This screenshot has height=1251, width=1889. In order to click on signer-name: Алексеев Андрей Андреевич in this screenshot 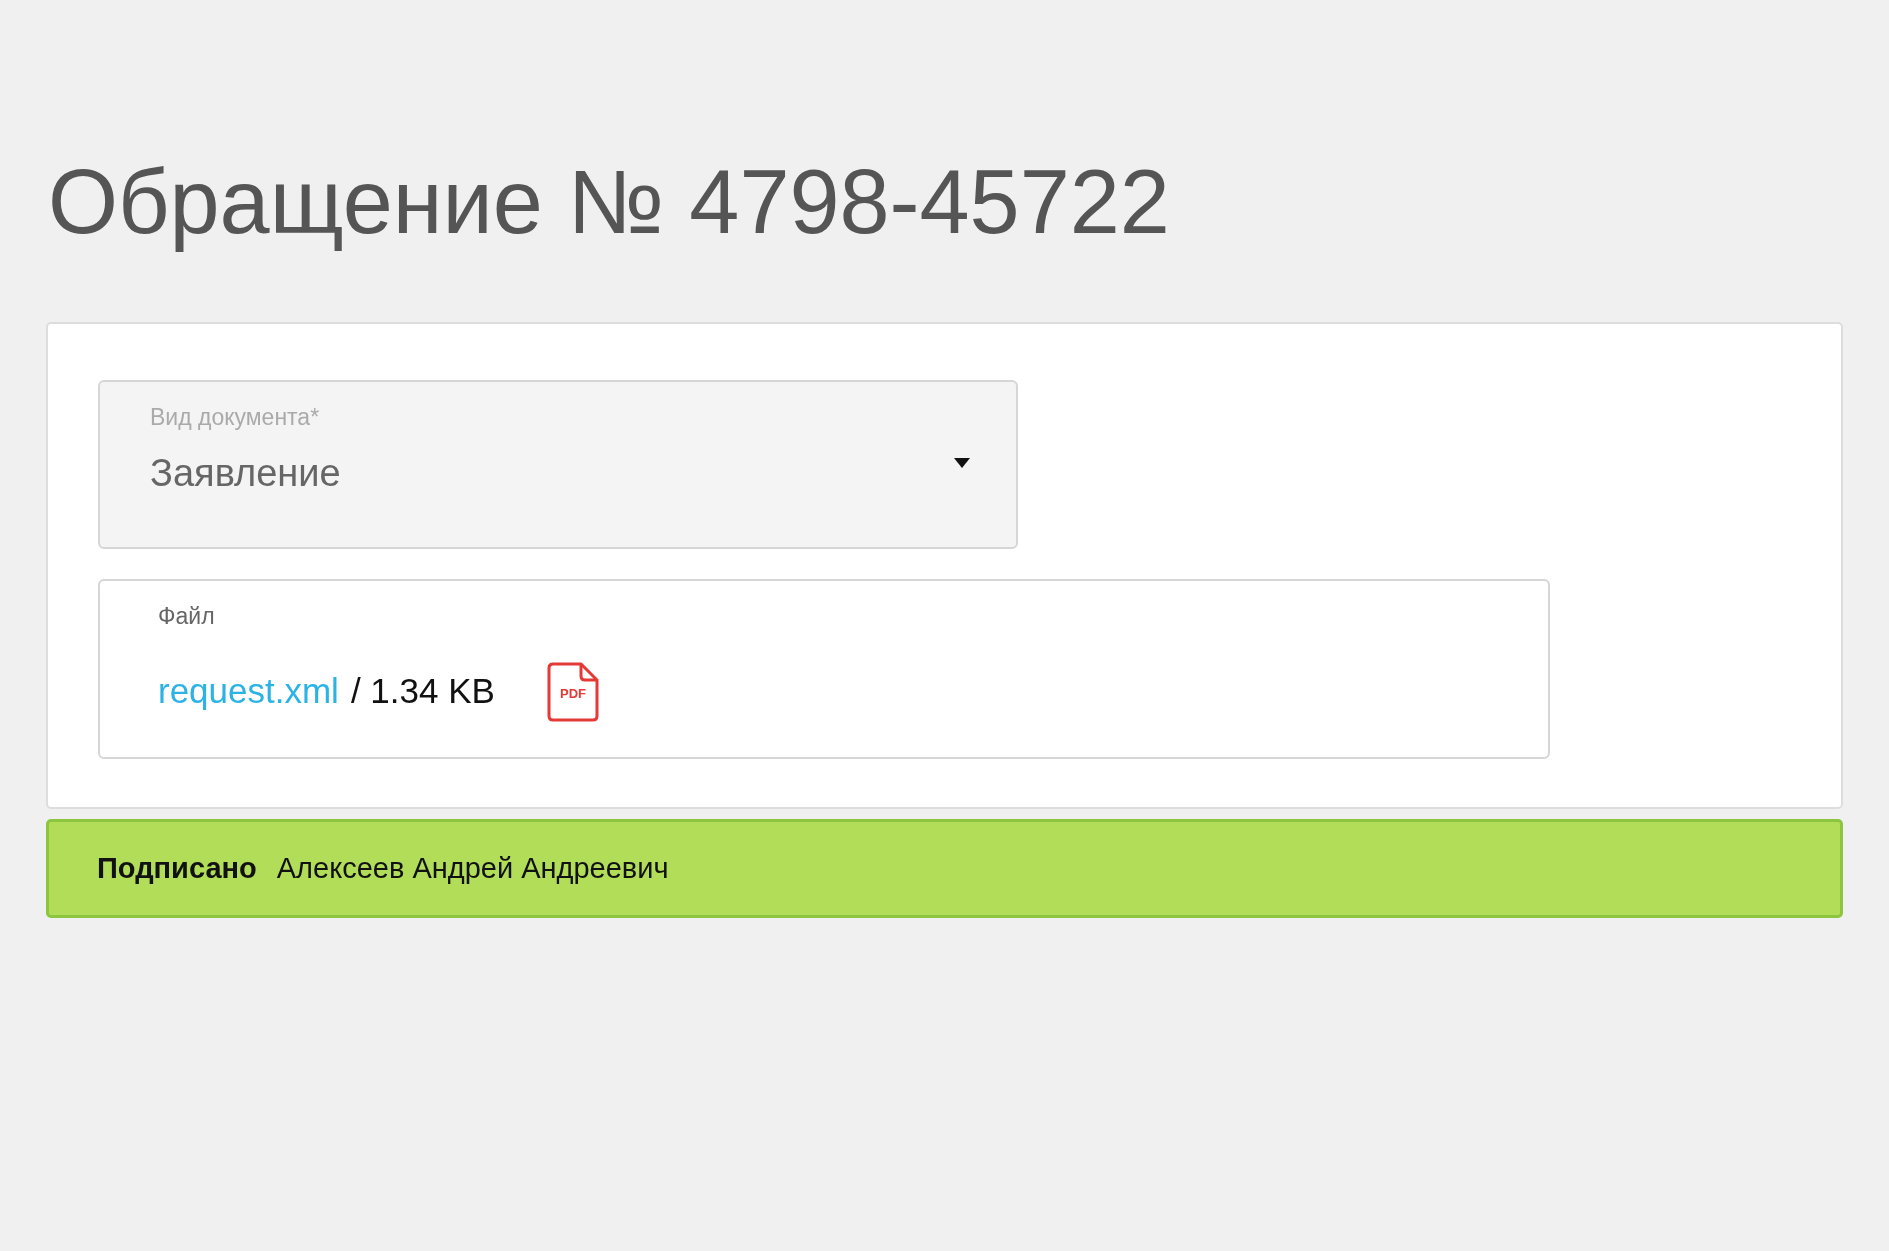, I will do `click(472, 868)`.